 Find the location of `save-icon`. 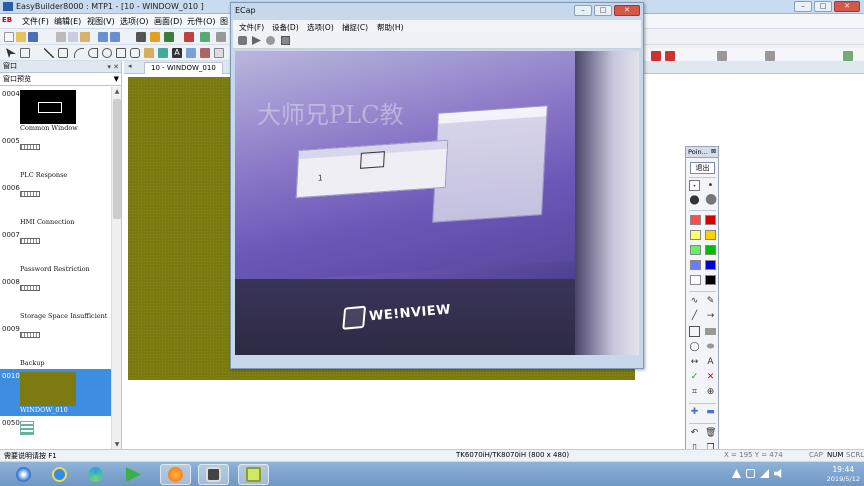

save-icon is located at coordinates (33, 37).